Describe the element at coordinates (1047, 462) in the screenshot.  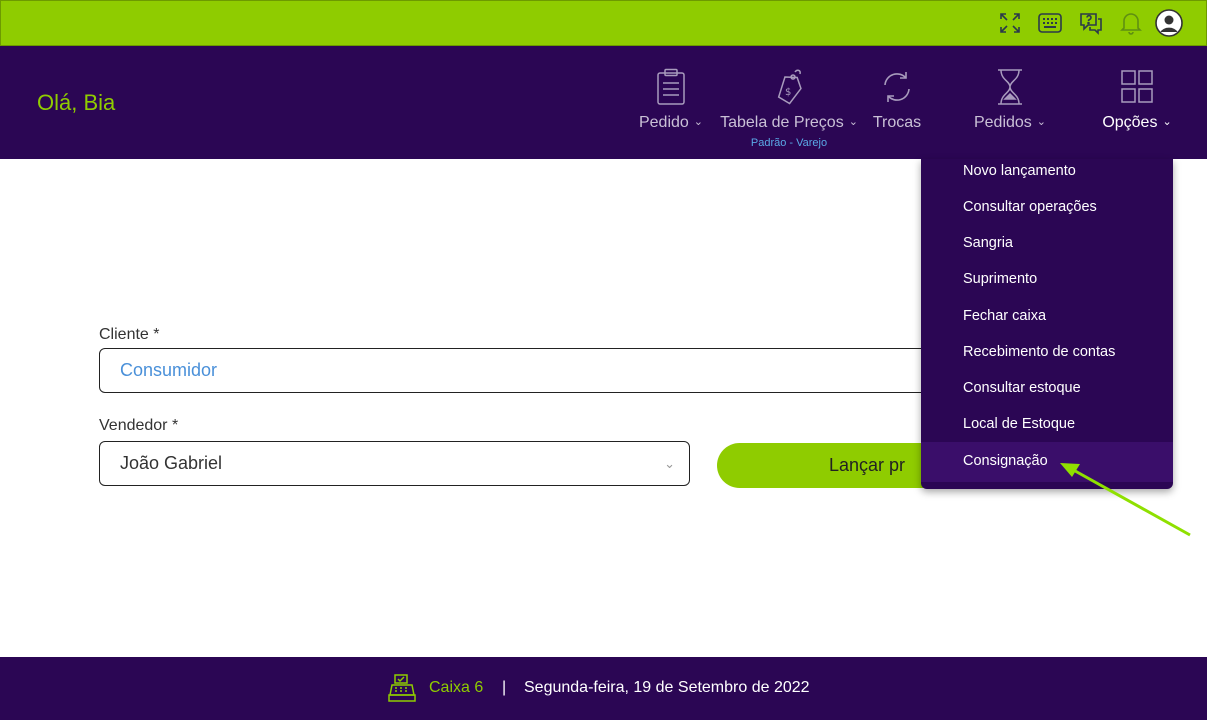
I see `menu-item-consignacao: Consignação` at that location.